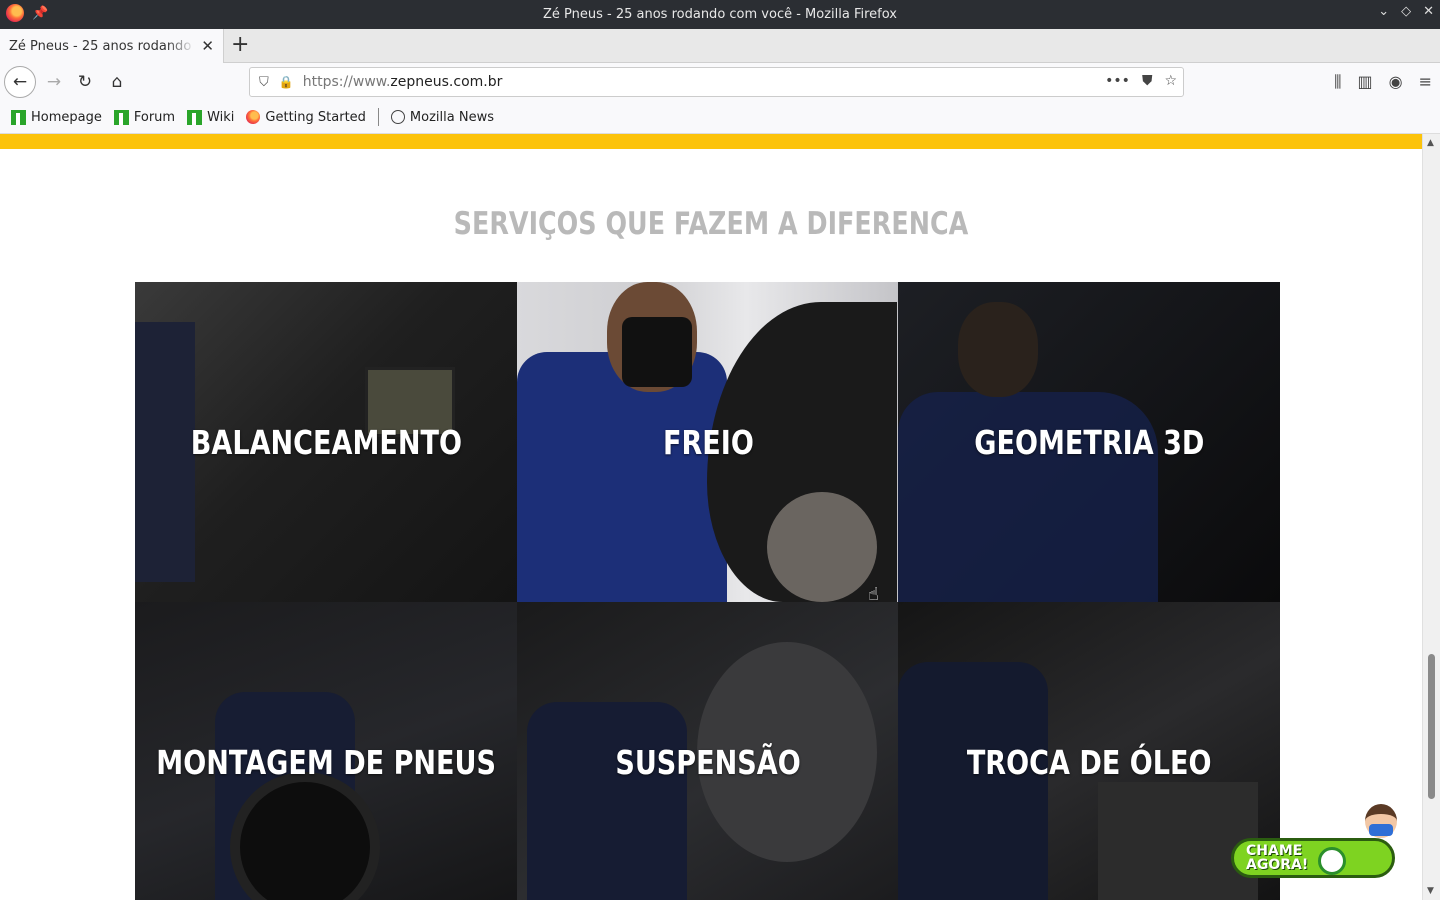 Image resolution: width=1440 pixels, height=900 pixels. I want to click on whatsapp-cta-button: CHAME AGORA!, so click(1316, 841).